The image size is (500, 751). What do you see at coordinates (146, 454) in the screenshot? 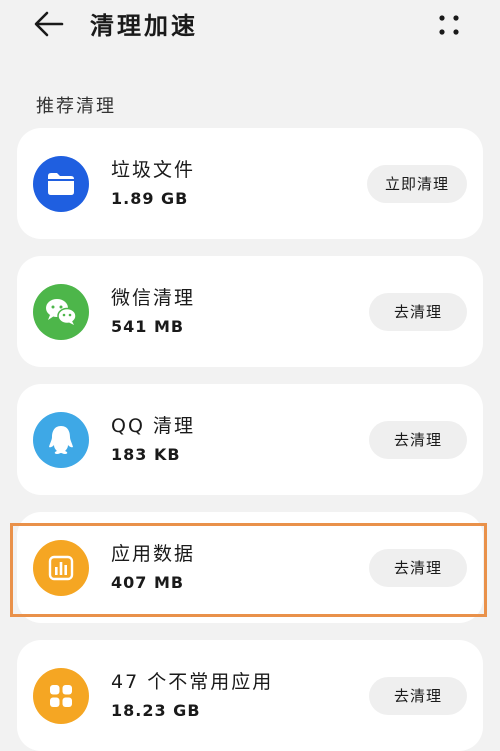
I see `item-size: 183 KB` at bounding box center [146, 454].